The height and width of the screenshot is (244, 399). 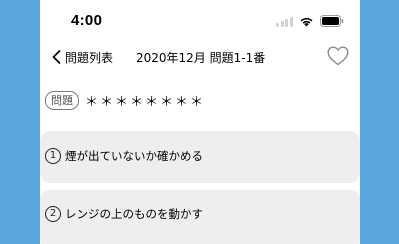 I want to click on option-text: 煙が出ていないか確かめる, so click(x=134, y=156).